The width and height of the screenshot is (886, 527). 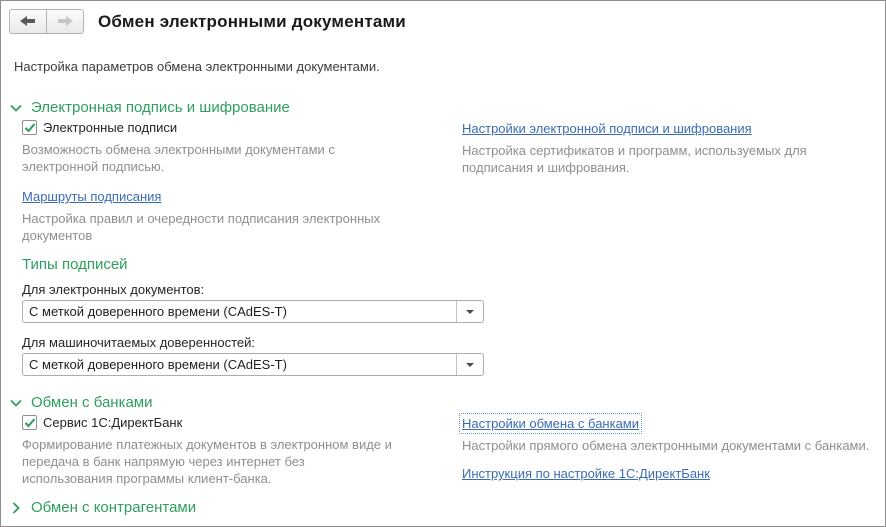 I want to click on section-counterparties-title: Обмен с контрагентами, so click(x=114, y=507).